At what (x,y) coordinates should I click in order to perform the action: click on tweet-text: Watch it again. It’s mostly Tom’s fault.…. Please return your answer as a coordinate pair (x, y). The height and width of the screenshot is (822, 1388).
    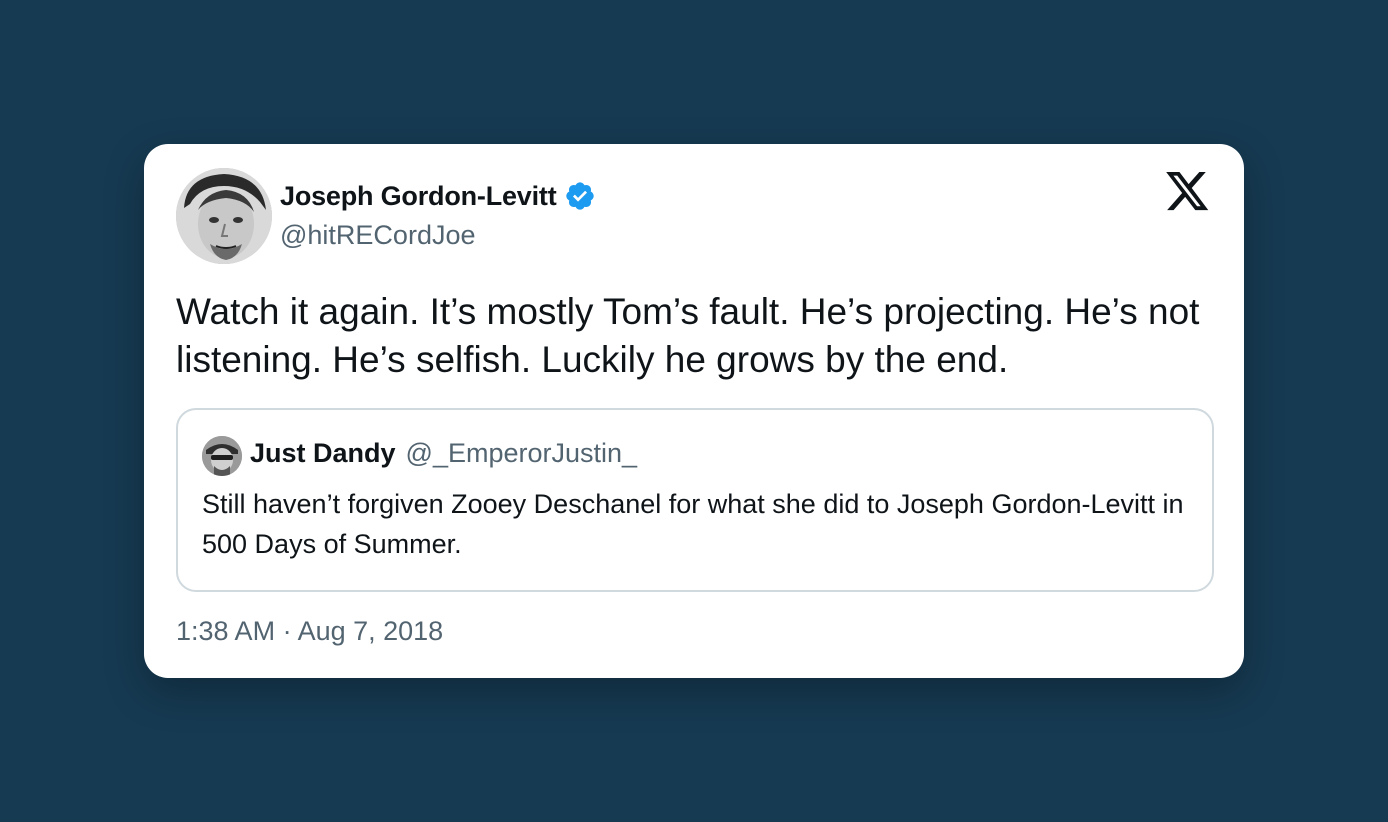
    Looking at the image, I should click on (688, 335).